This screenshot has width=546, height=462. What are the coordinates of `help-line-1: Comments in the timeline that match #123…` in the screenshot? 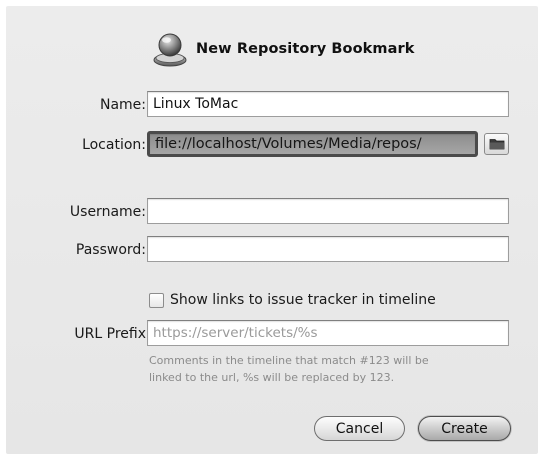 It's located at (289, 360).